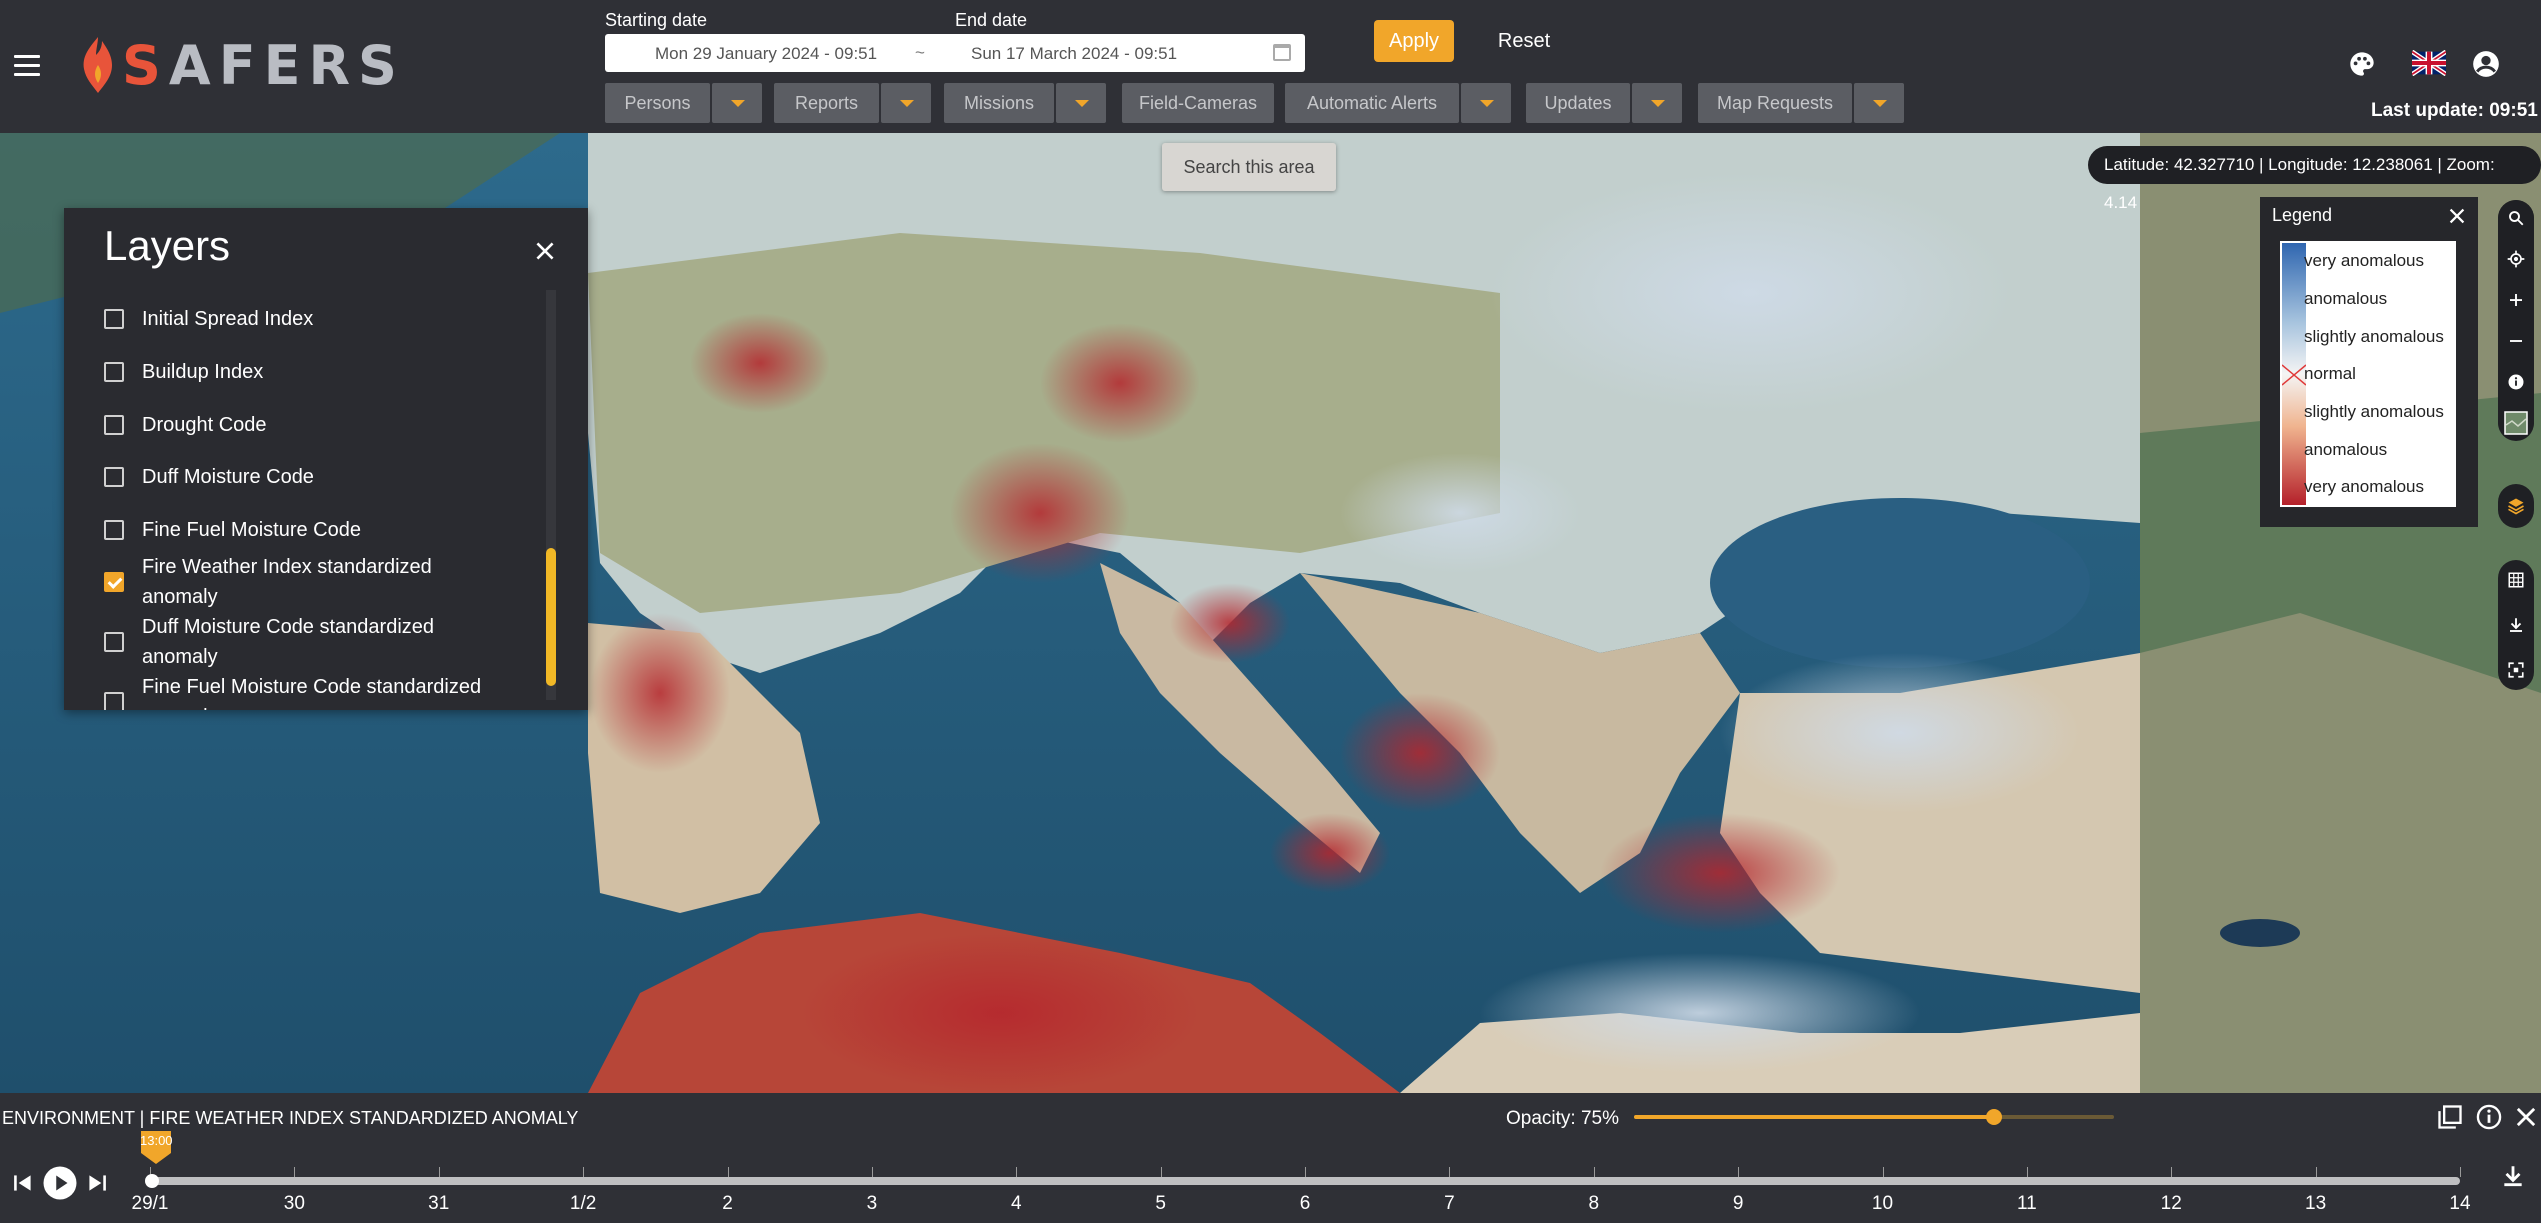 The height and width of the screenshot is (1223, 2541). I want to click on layer-label: Drought Code, so click(204, 425).